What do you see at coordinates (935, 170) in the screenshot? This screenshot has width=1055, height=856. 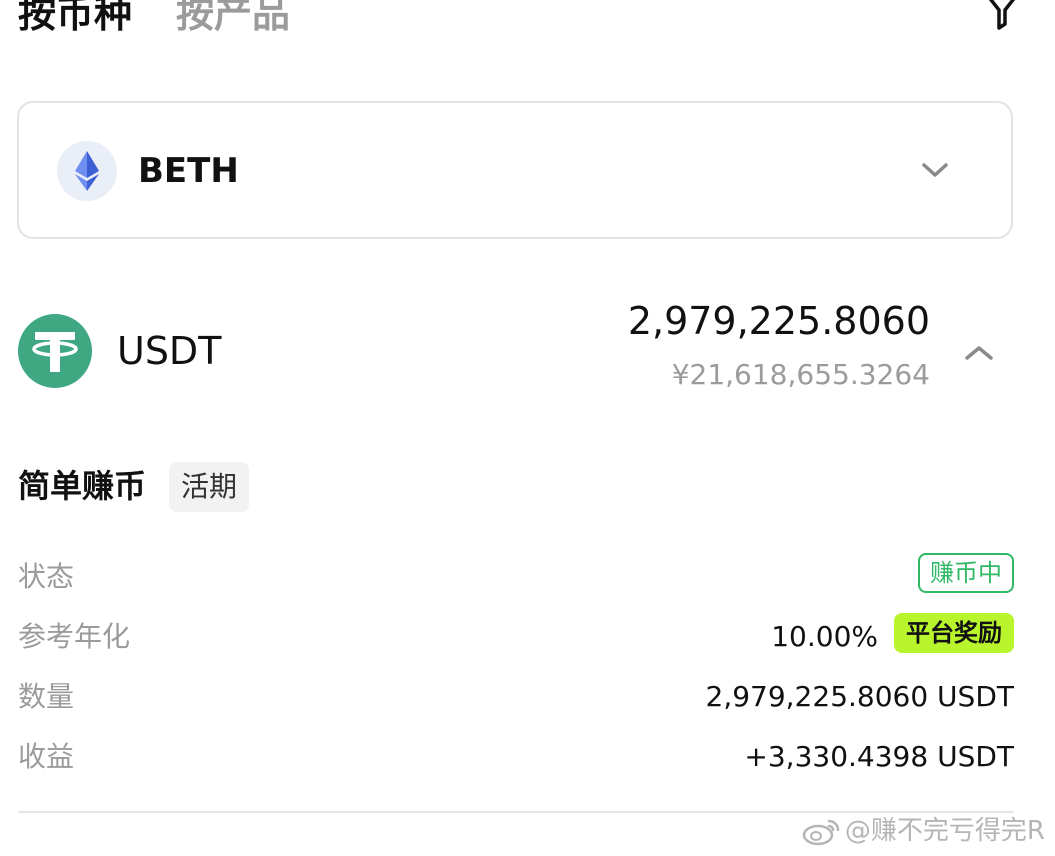 I see `chevron-down-icon` at bounding box center [935, 170].